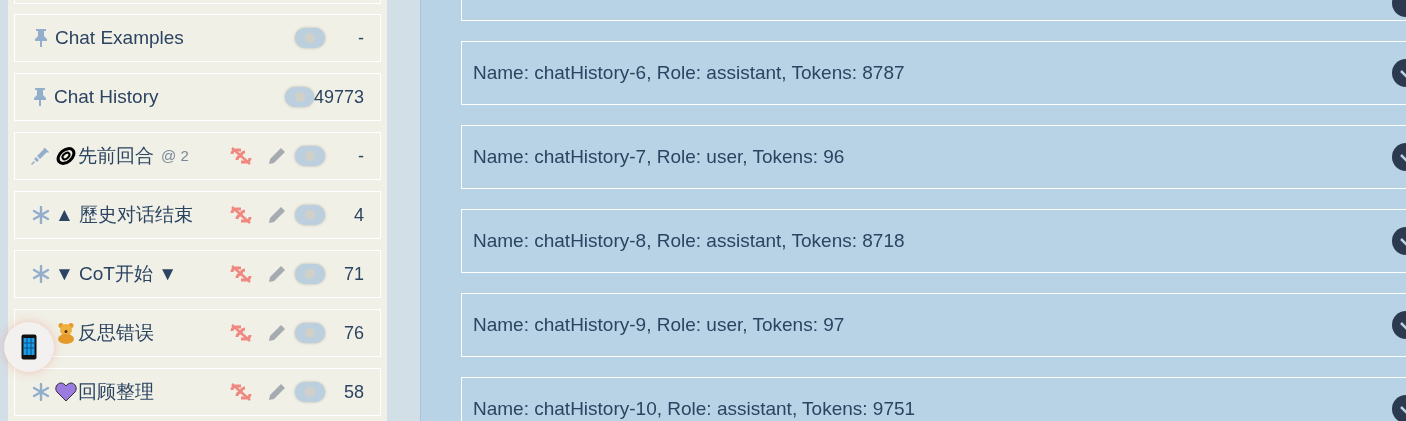  I want to click on message-title: Name: chatHistory-7, Role: user, Tokens: 96, so click(659, 156).